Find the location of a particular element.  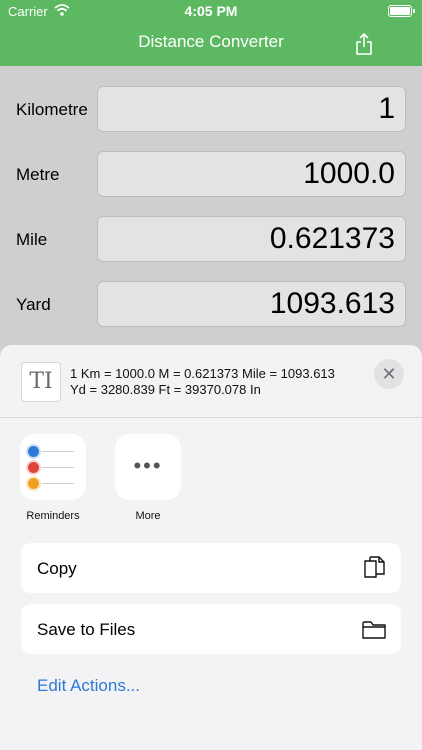

kilometre-label: Kilometre is located at coordinates (52, 109).